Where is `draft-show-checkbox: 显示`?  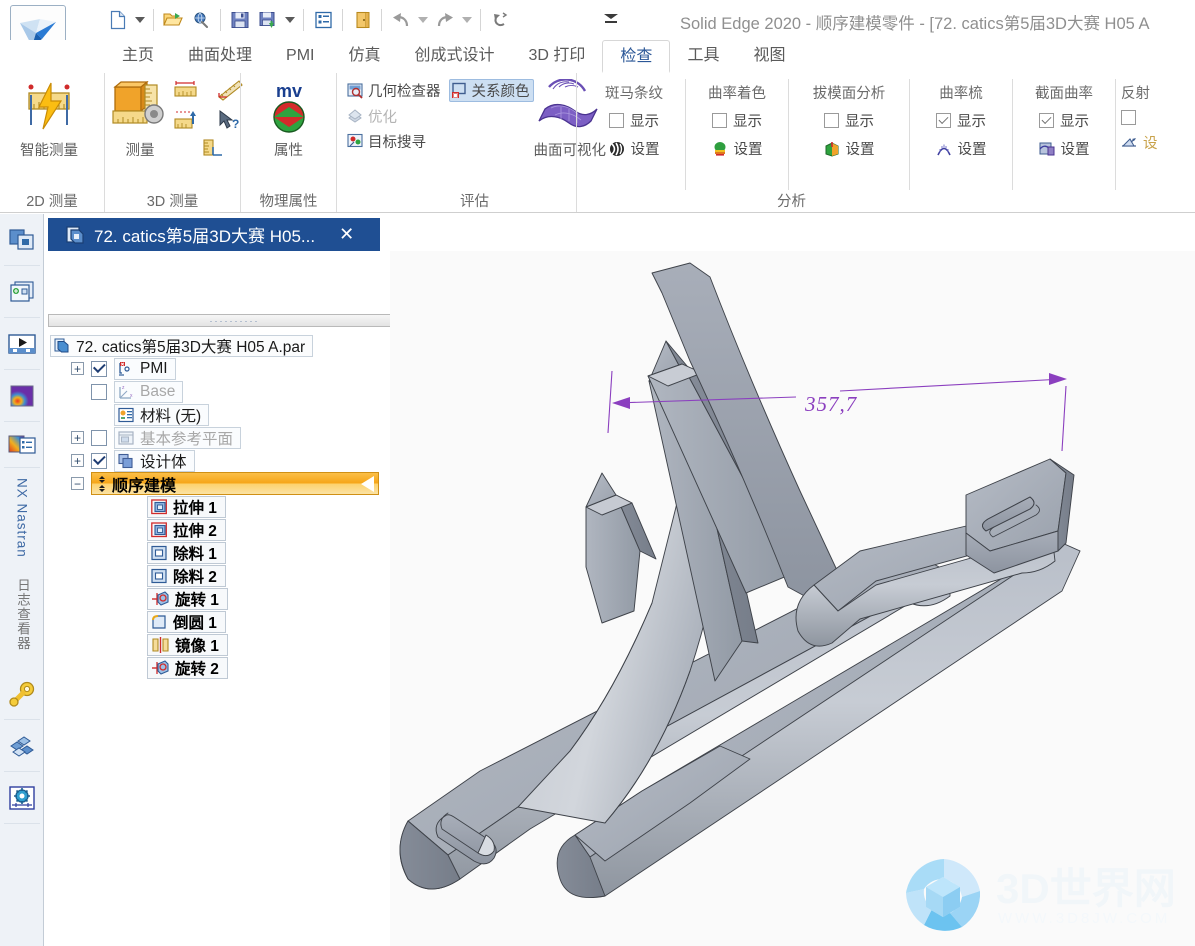 draft-show-checkbox: 显示 is located at coordinates (849, 120).